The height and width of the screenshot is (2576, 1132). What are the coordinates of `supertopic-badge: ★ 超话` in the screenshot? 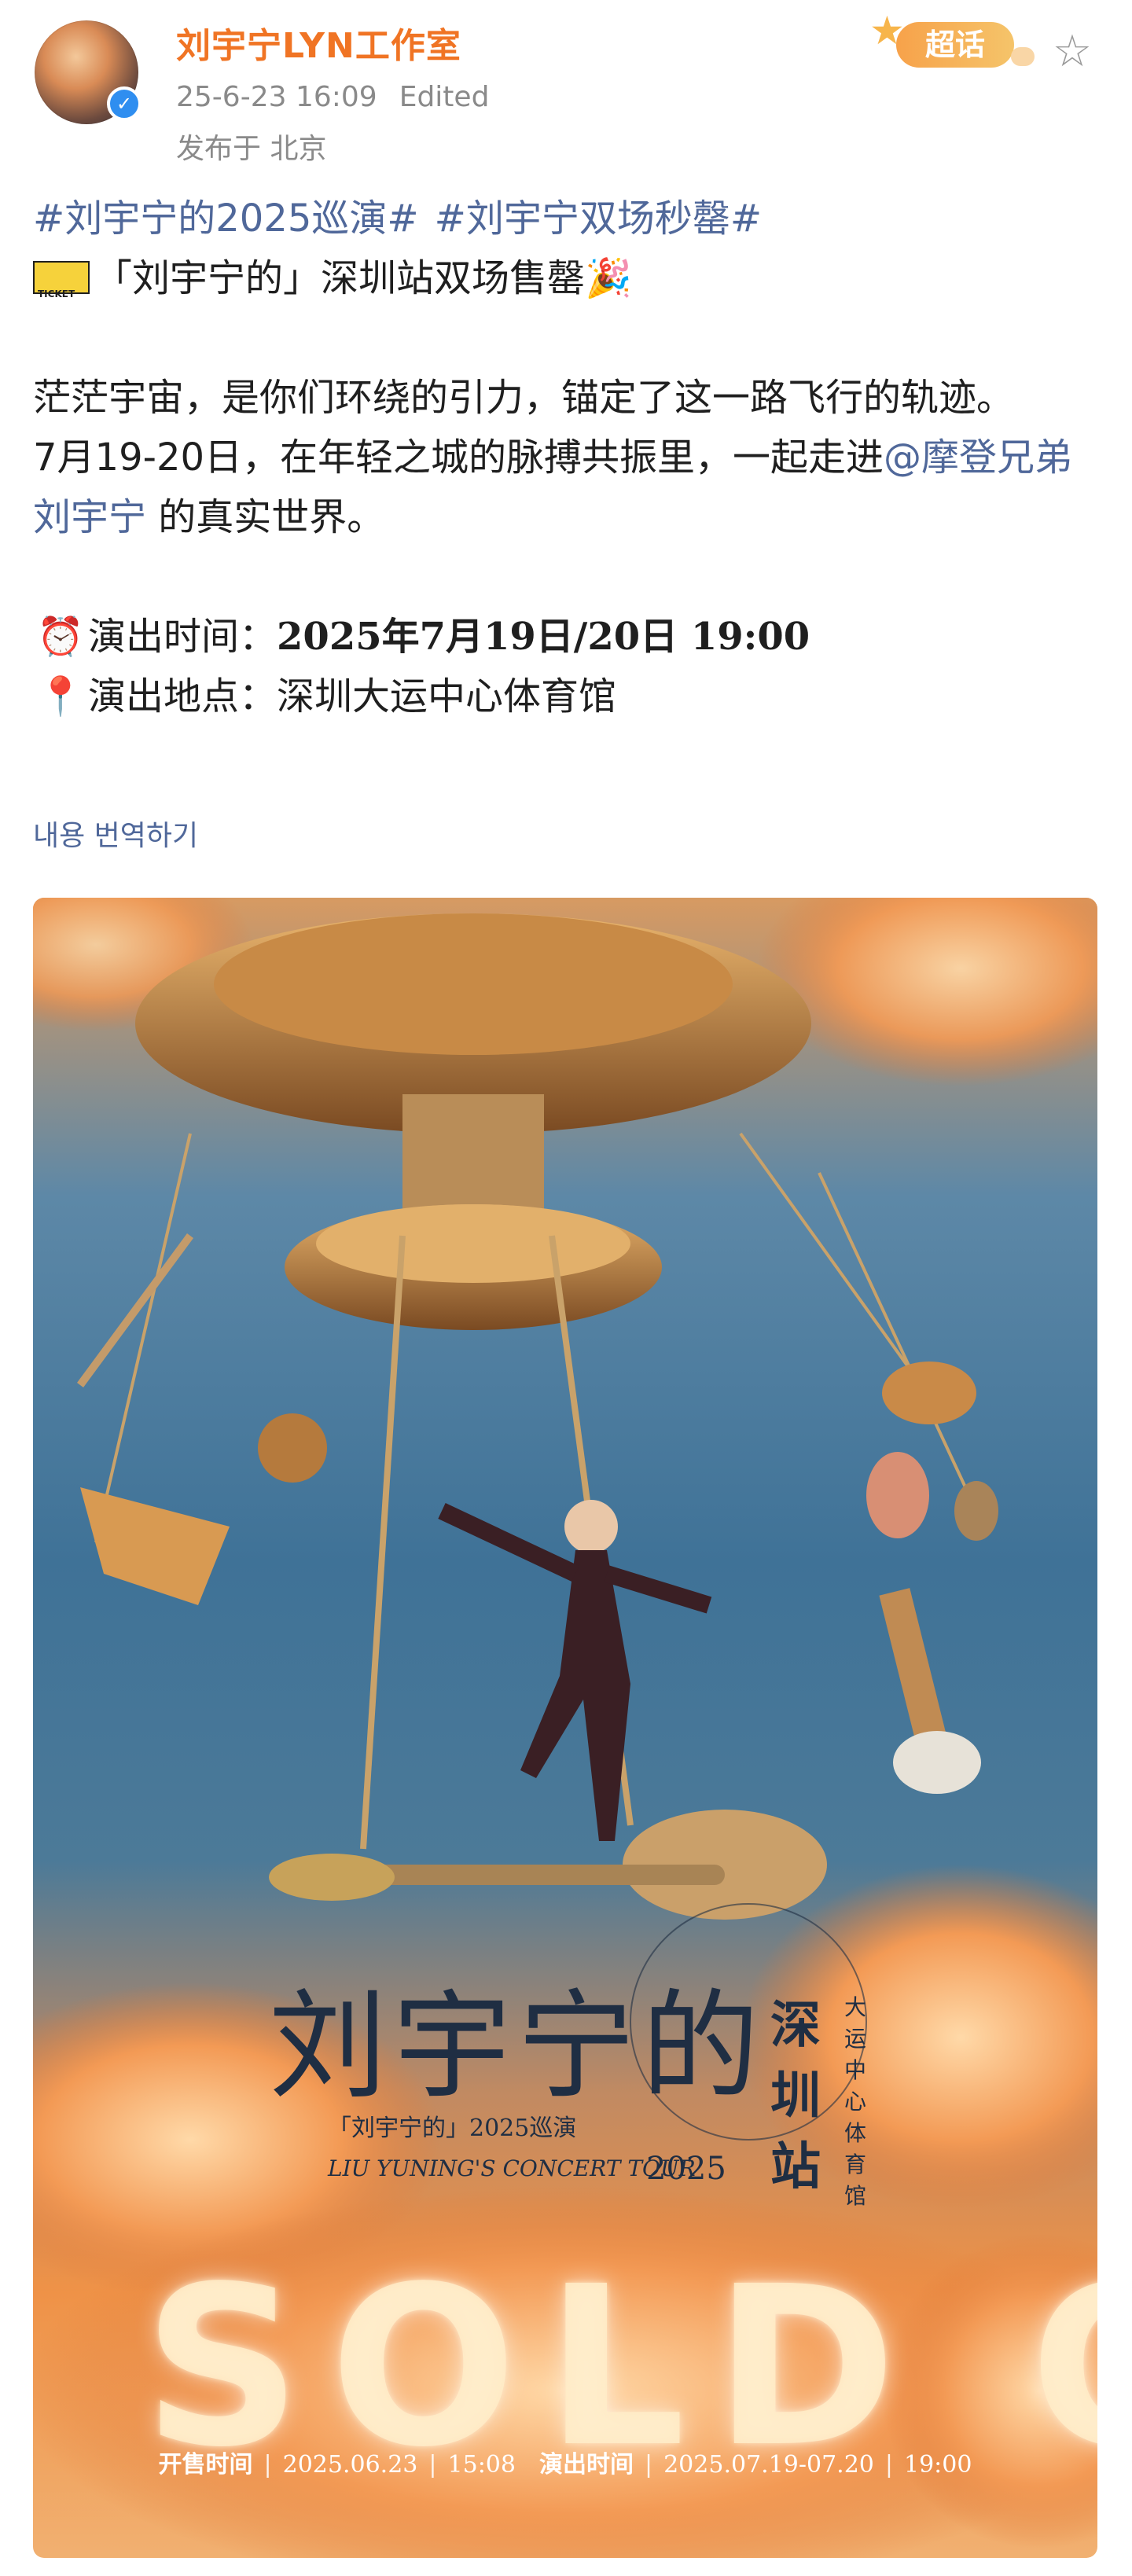 It's located at (950, 43).